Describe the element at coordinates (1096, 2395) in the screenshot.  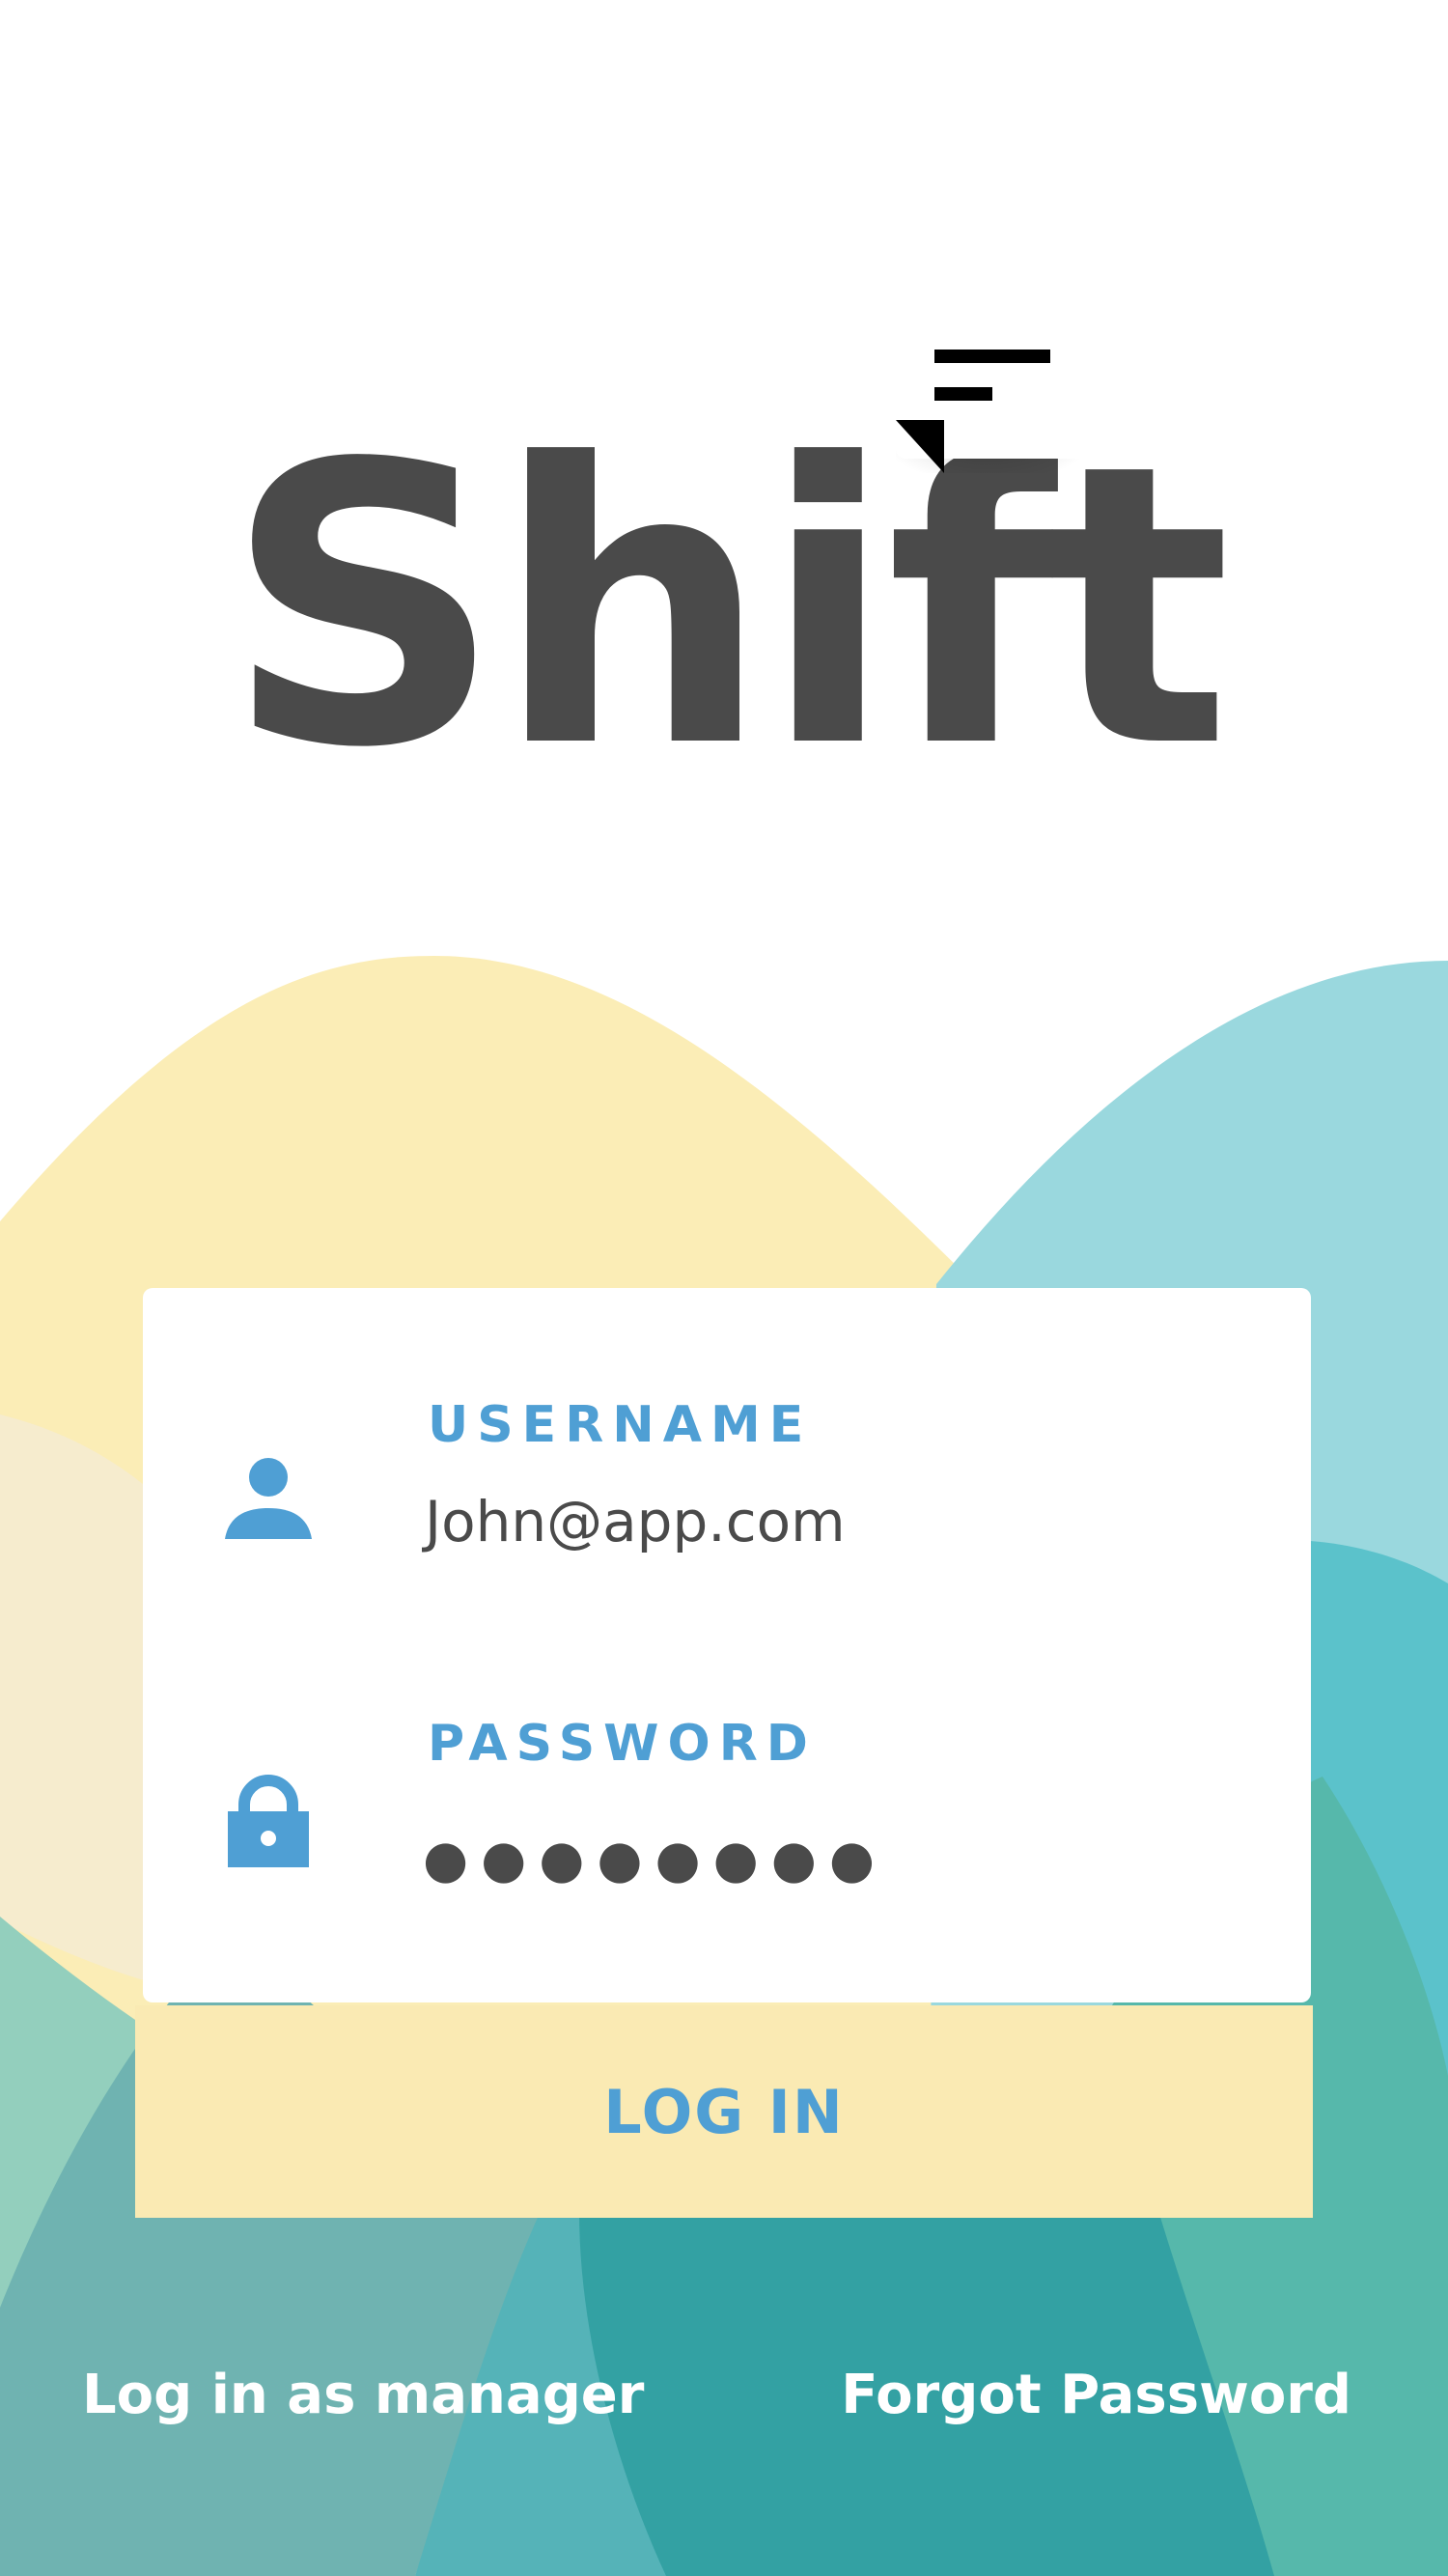
I see `forgot-password-link: Forgot Password` at that location.